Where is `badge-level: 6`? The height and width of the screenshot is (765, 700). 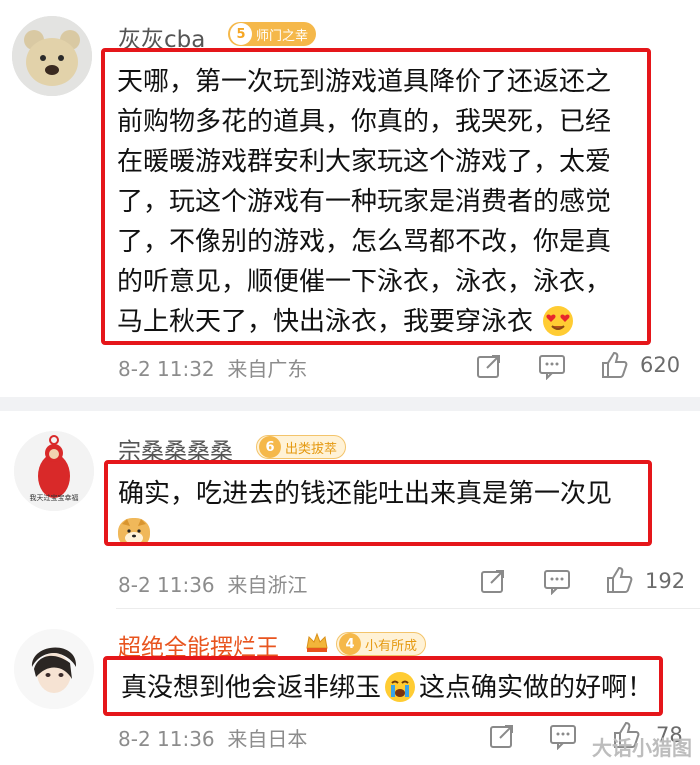 badge-level: 6 is located at coordinates (270, 447).